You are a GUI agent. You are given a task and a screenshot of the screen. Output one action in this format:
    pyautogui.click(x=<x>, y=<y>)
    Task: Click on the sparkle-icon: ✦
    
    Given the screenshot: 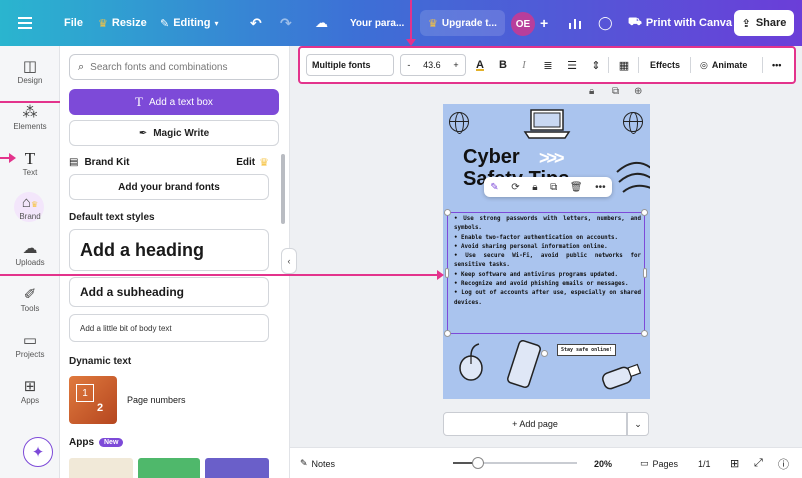 What is the action you would take?
    pyautogui.click(x=38, y=452)
    